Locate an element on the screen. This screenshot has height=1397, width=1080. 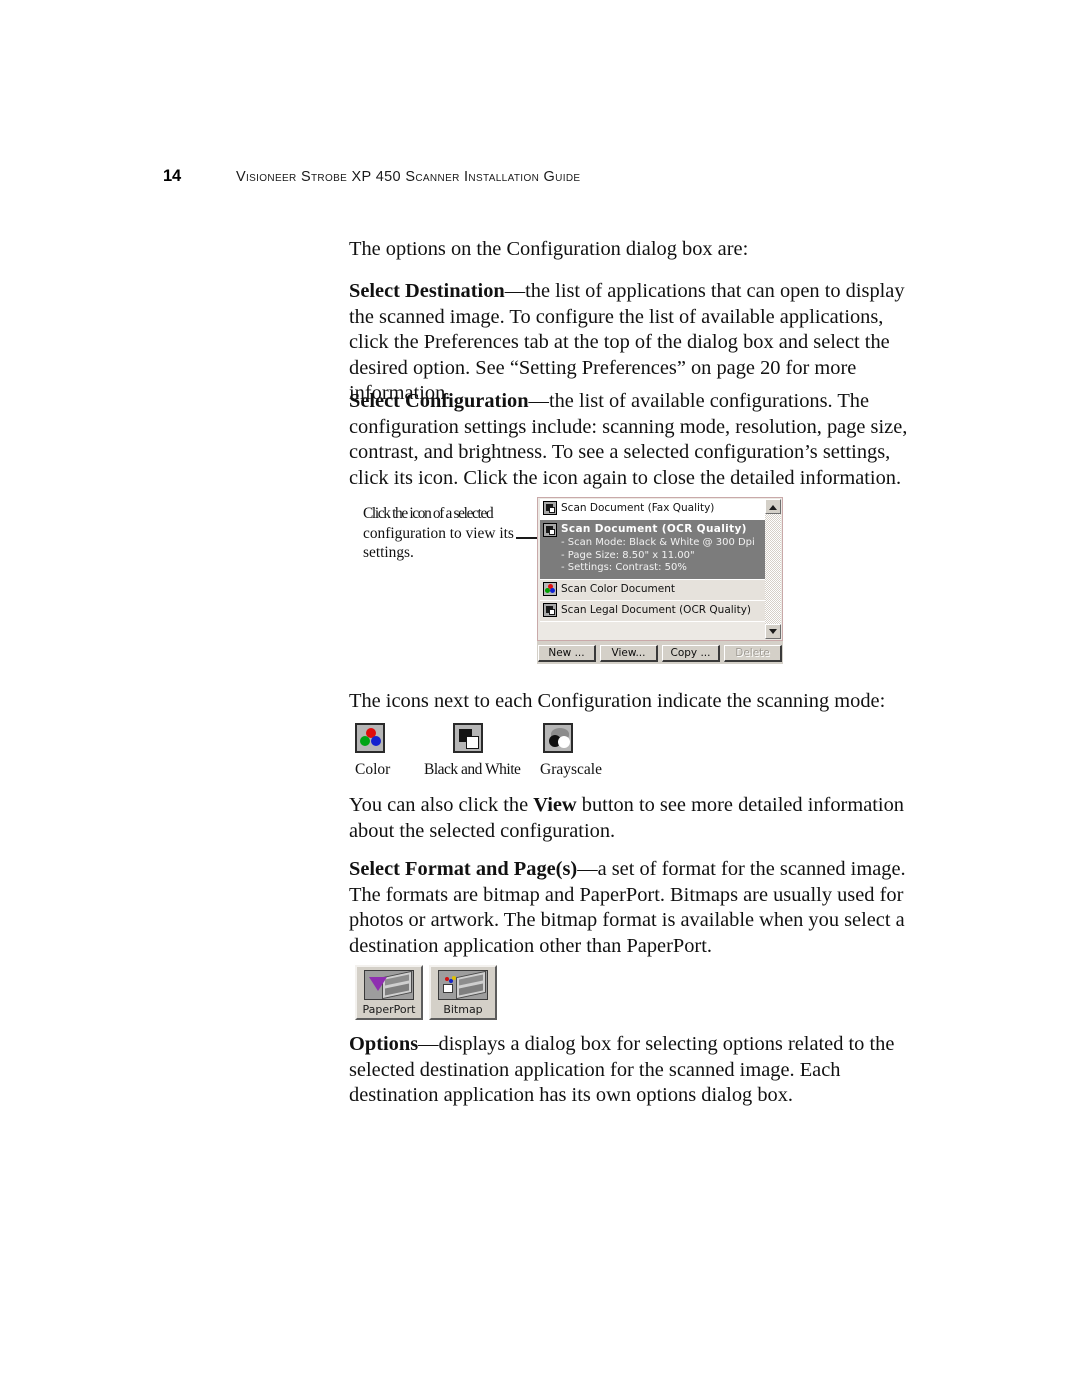
em-dash-3: — is located at coordinates (587, 869).